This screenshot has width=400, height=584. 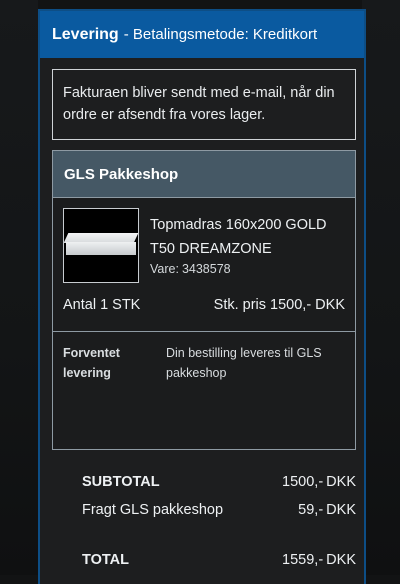 What do you see at coordinates (240, 305) in the screenshot?
I see `unit-price-label: Stk. pris` at bounding box center [240, 305].